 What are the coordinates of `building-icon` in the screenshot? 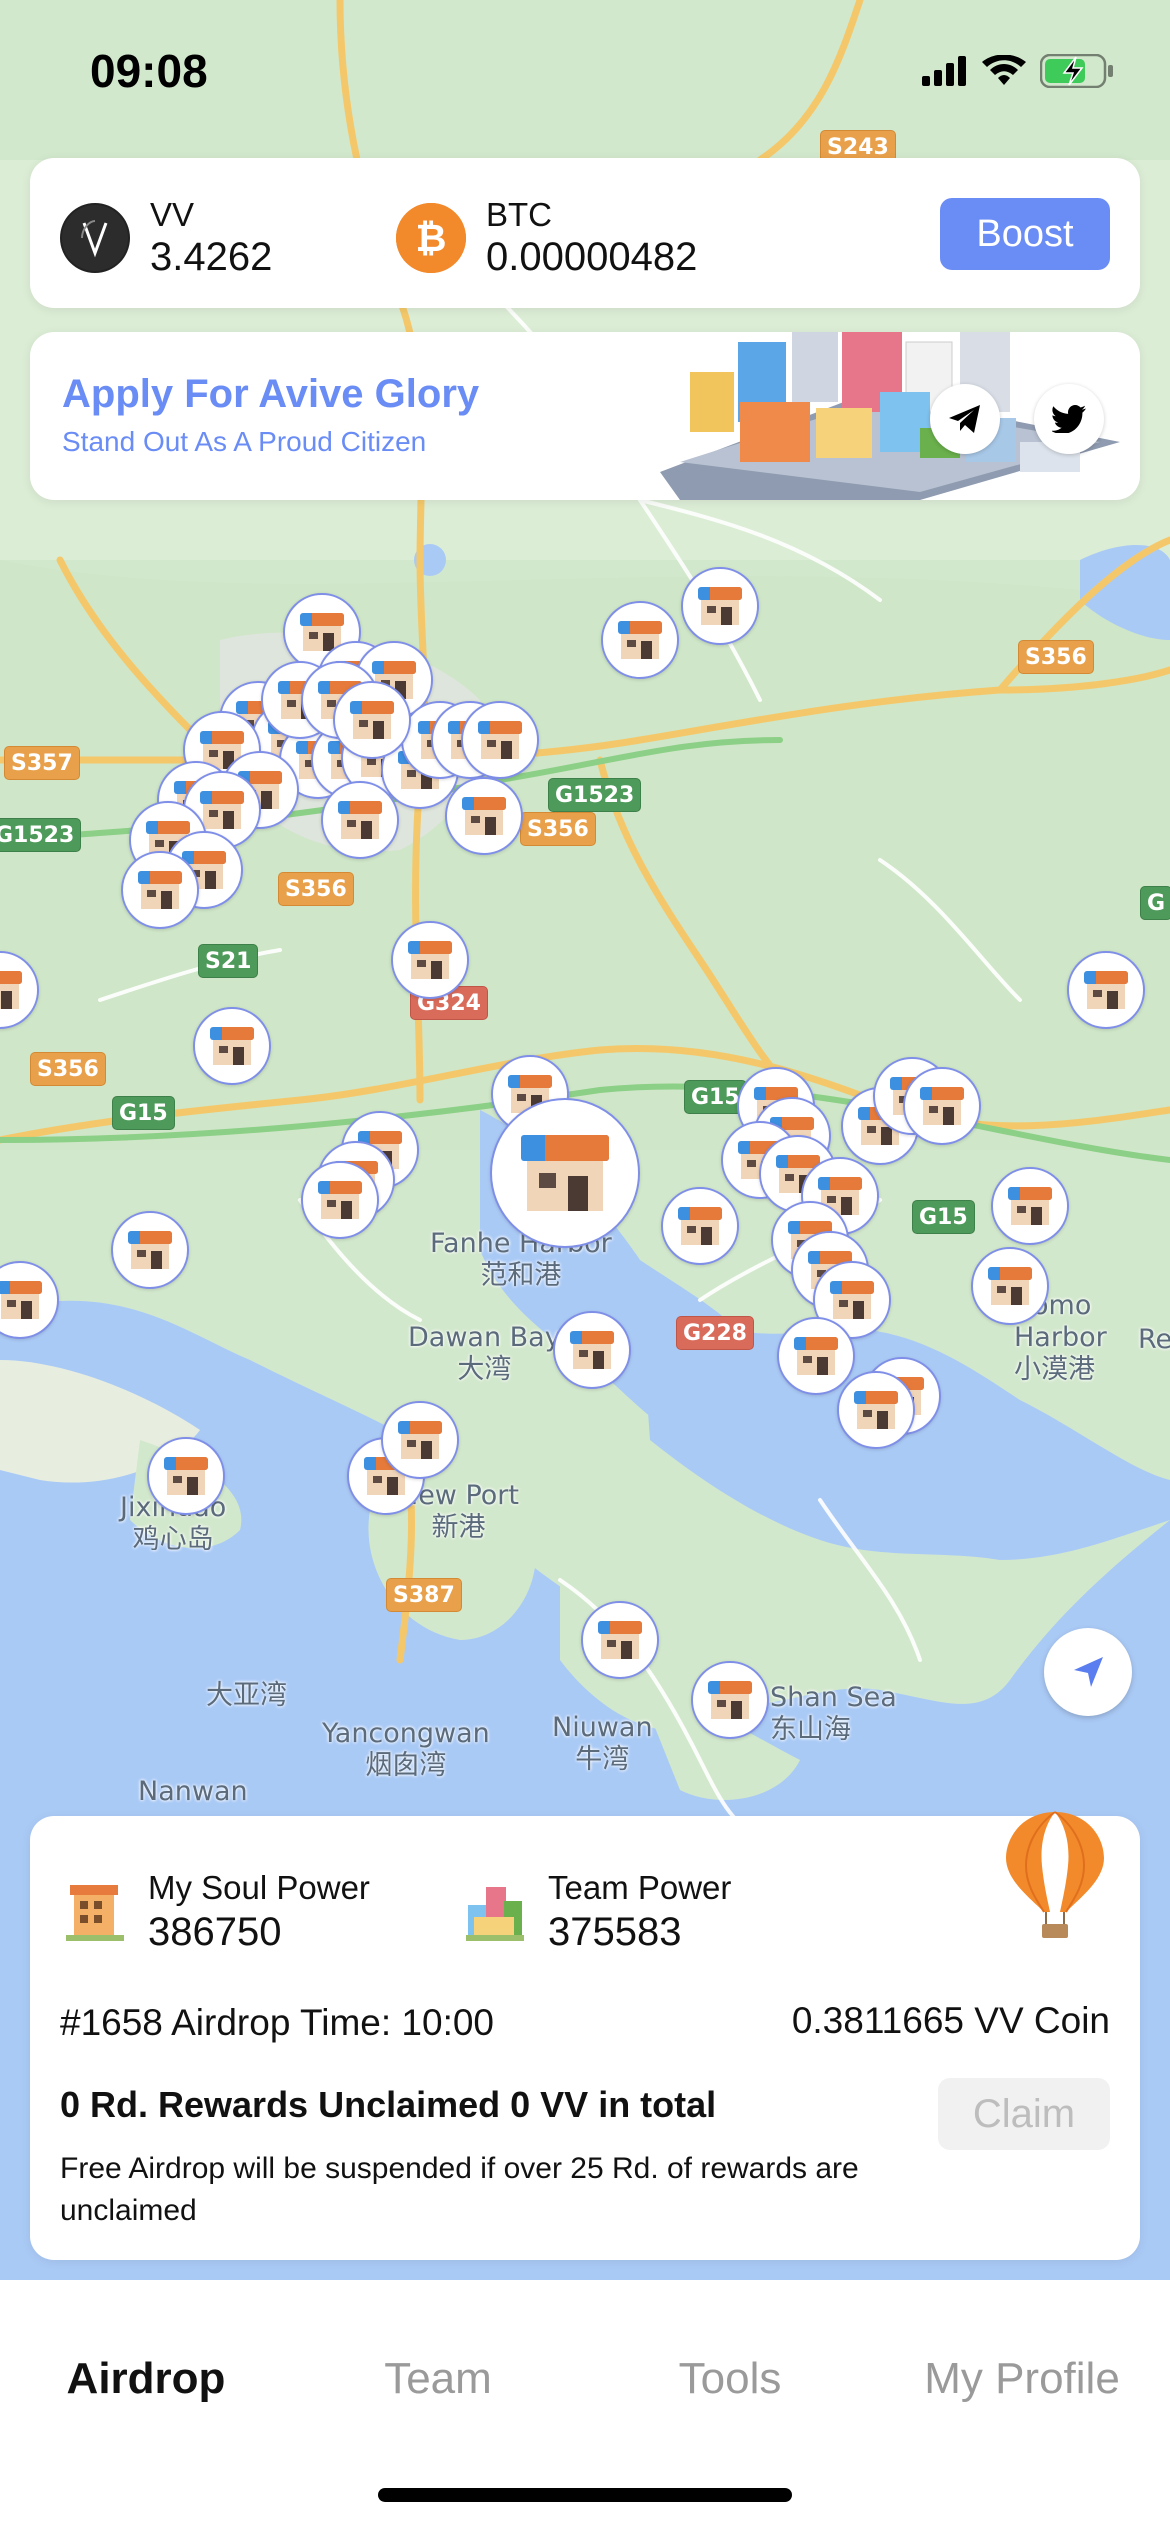 It's located at (95, 1913).